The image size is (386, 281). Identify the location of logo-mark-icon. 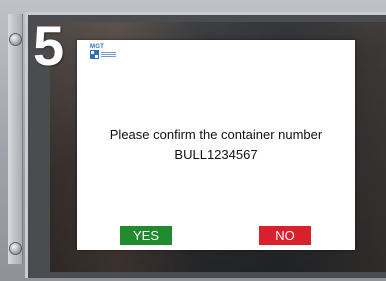
(94, 54).